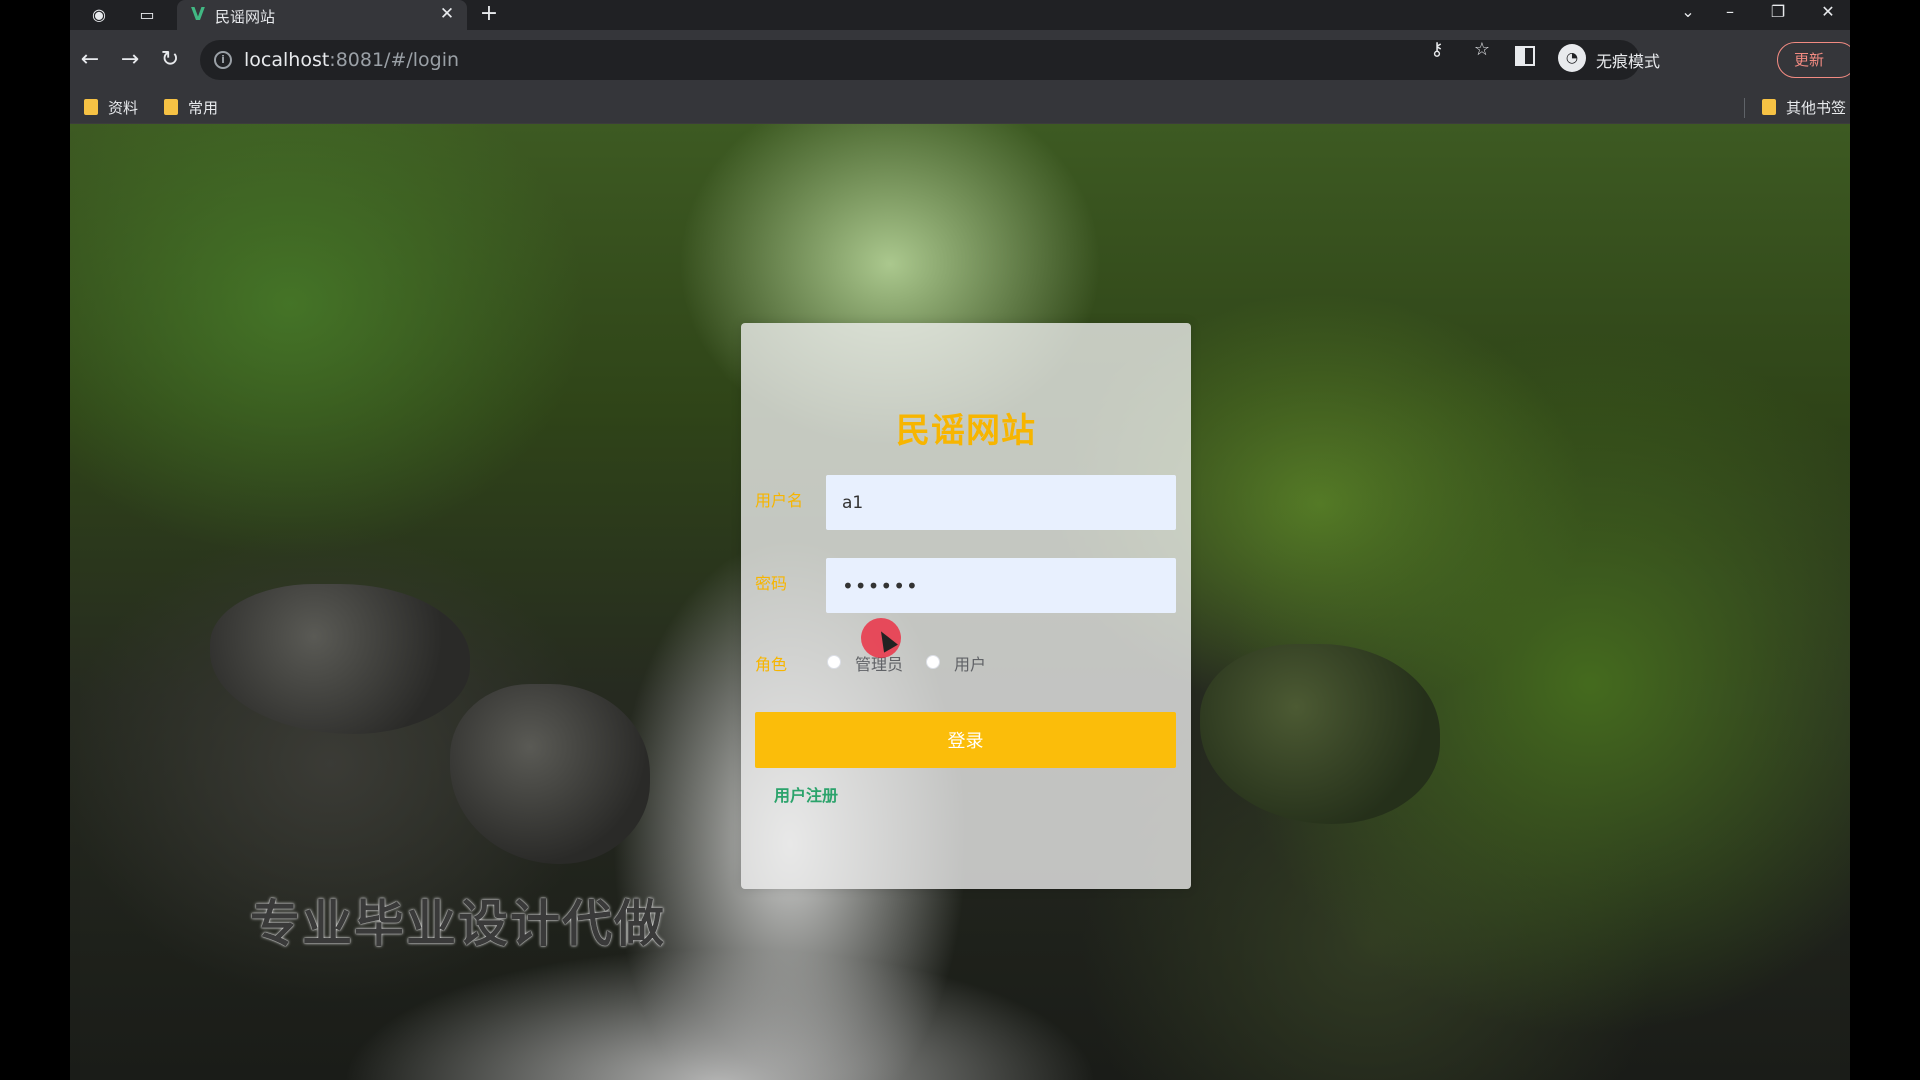 This screenshot has width=1920, height=1080. I want to click on tab-search-icon: ▭, so click(147, 15).